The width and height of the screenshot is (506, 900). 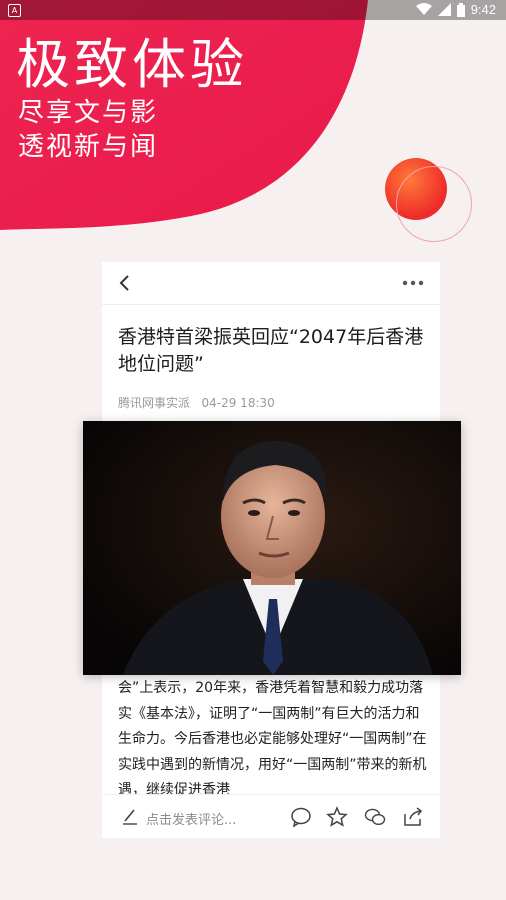 I want to click on pen-icon, so click(x=130, y=817).